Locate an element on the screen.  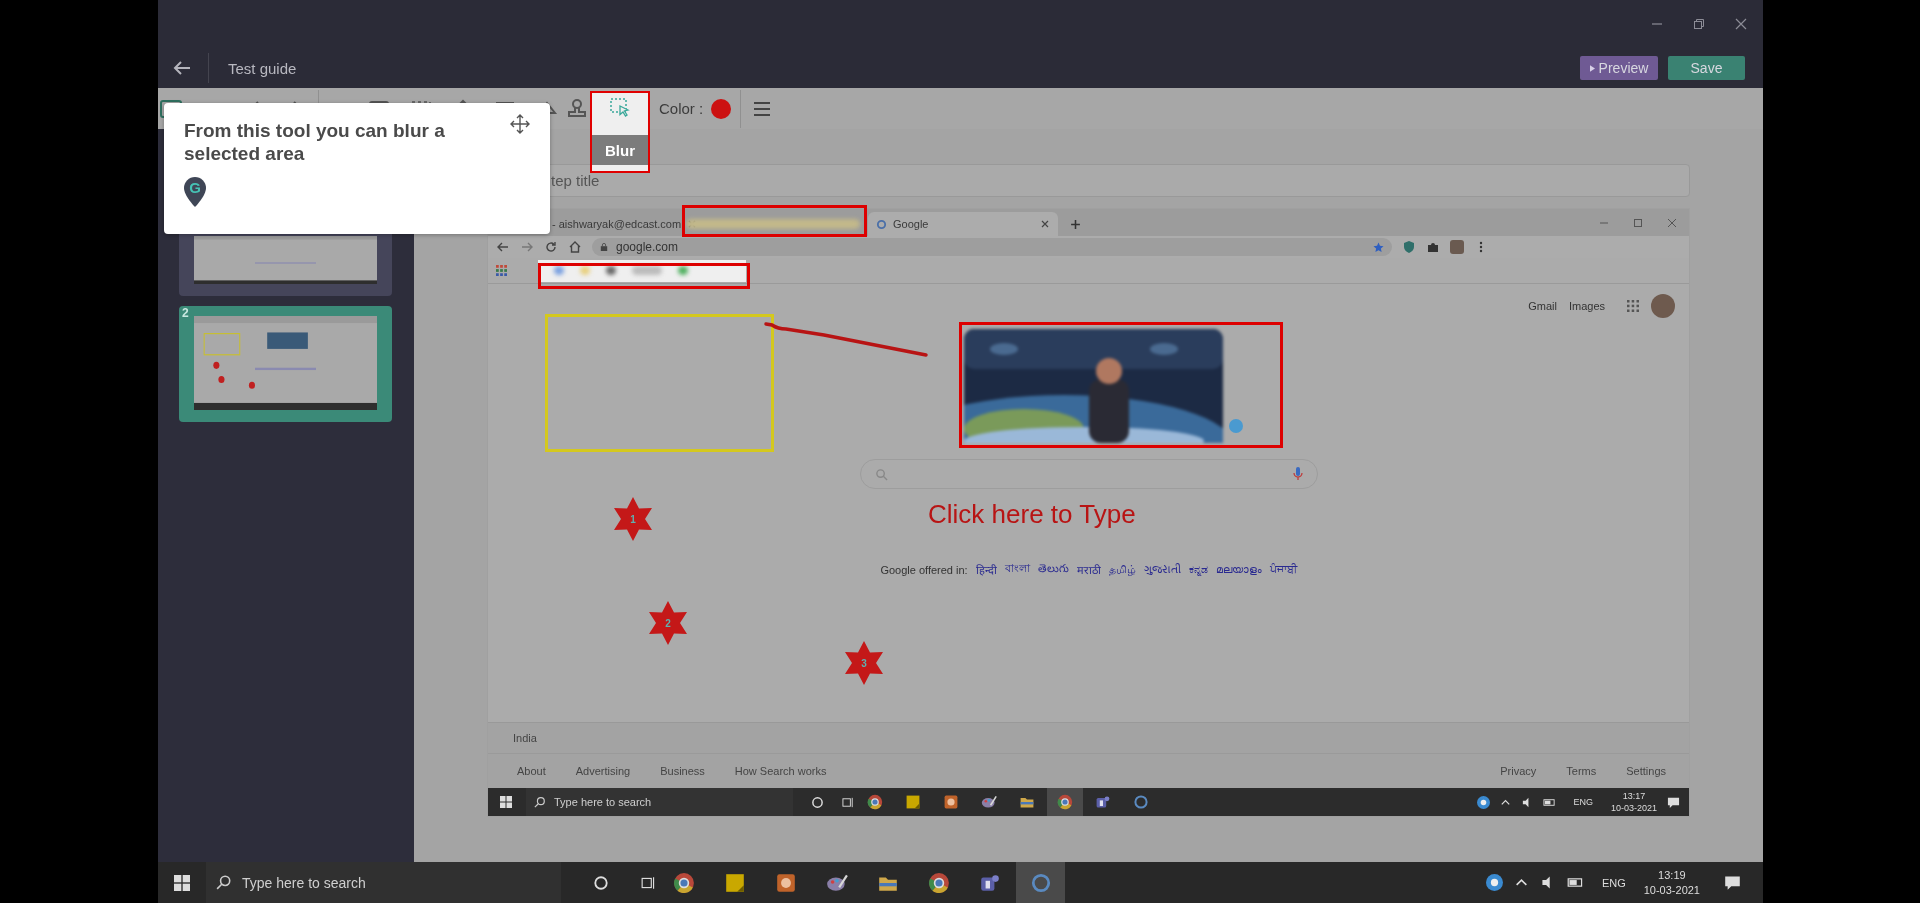
offered-label: Google offered in: is located at coordinates (924, 569).